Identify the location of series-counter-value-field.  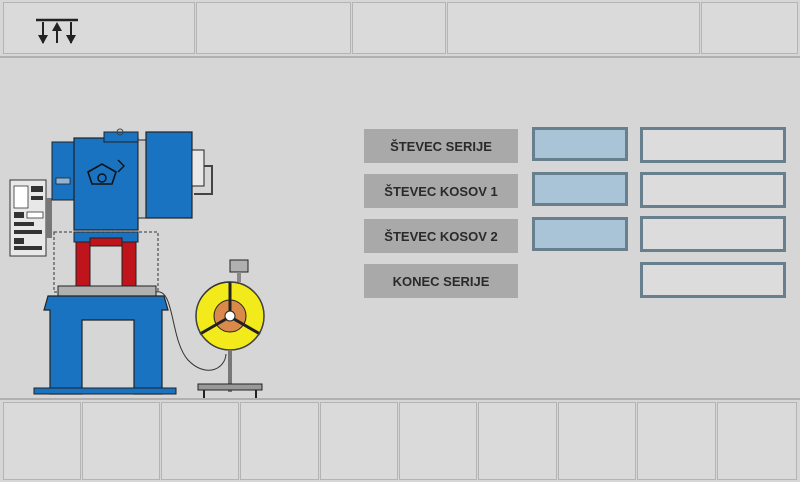
(580, 144).